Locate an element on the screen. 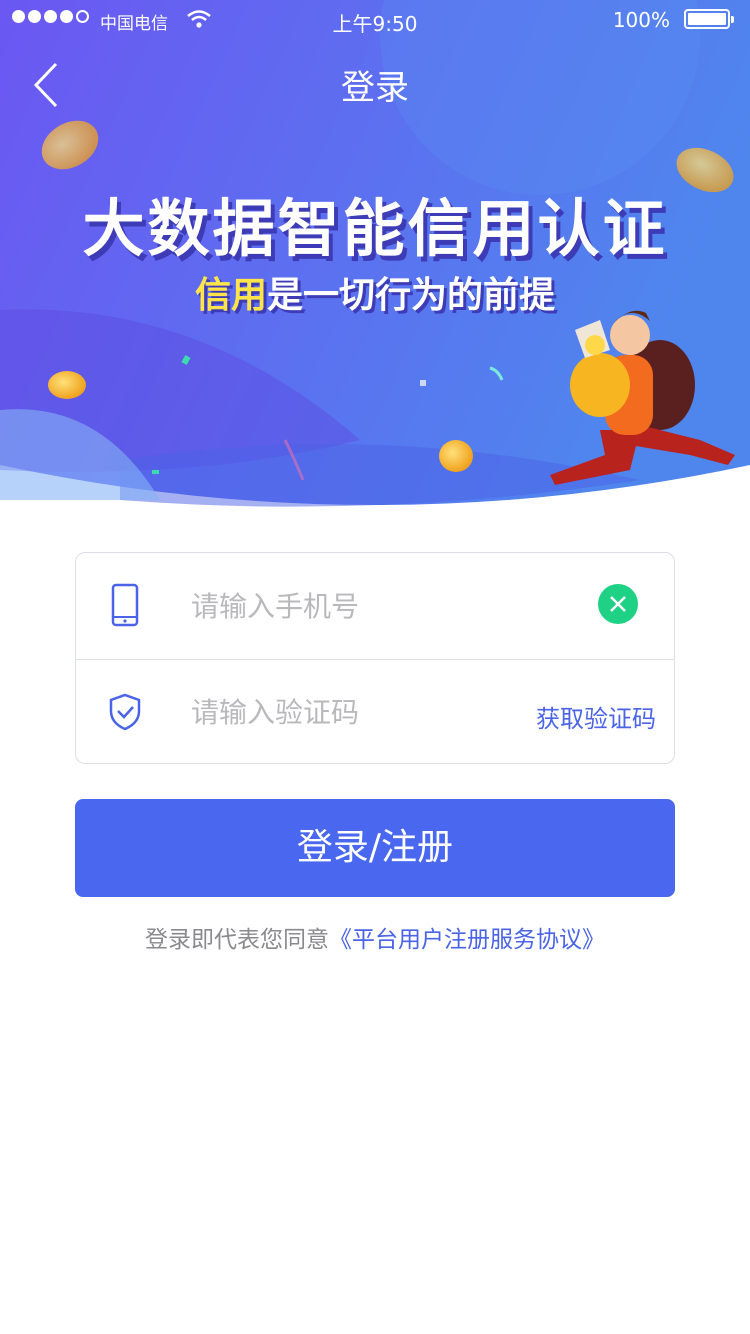  battery-percent: 100% is located at coordinates (641, 20).